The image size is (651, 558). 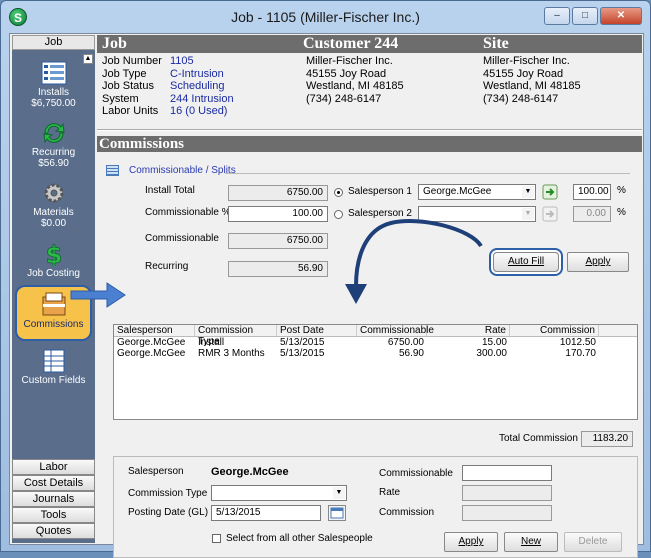 I want to click on column-header: Post Date, so click(x=317, y=330).